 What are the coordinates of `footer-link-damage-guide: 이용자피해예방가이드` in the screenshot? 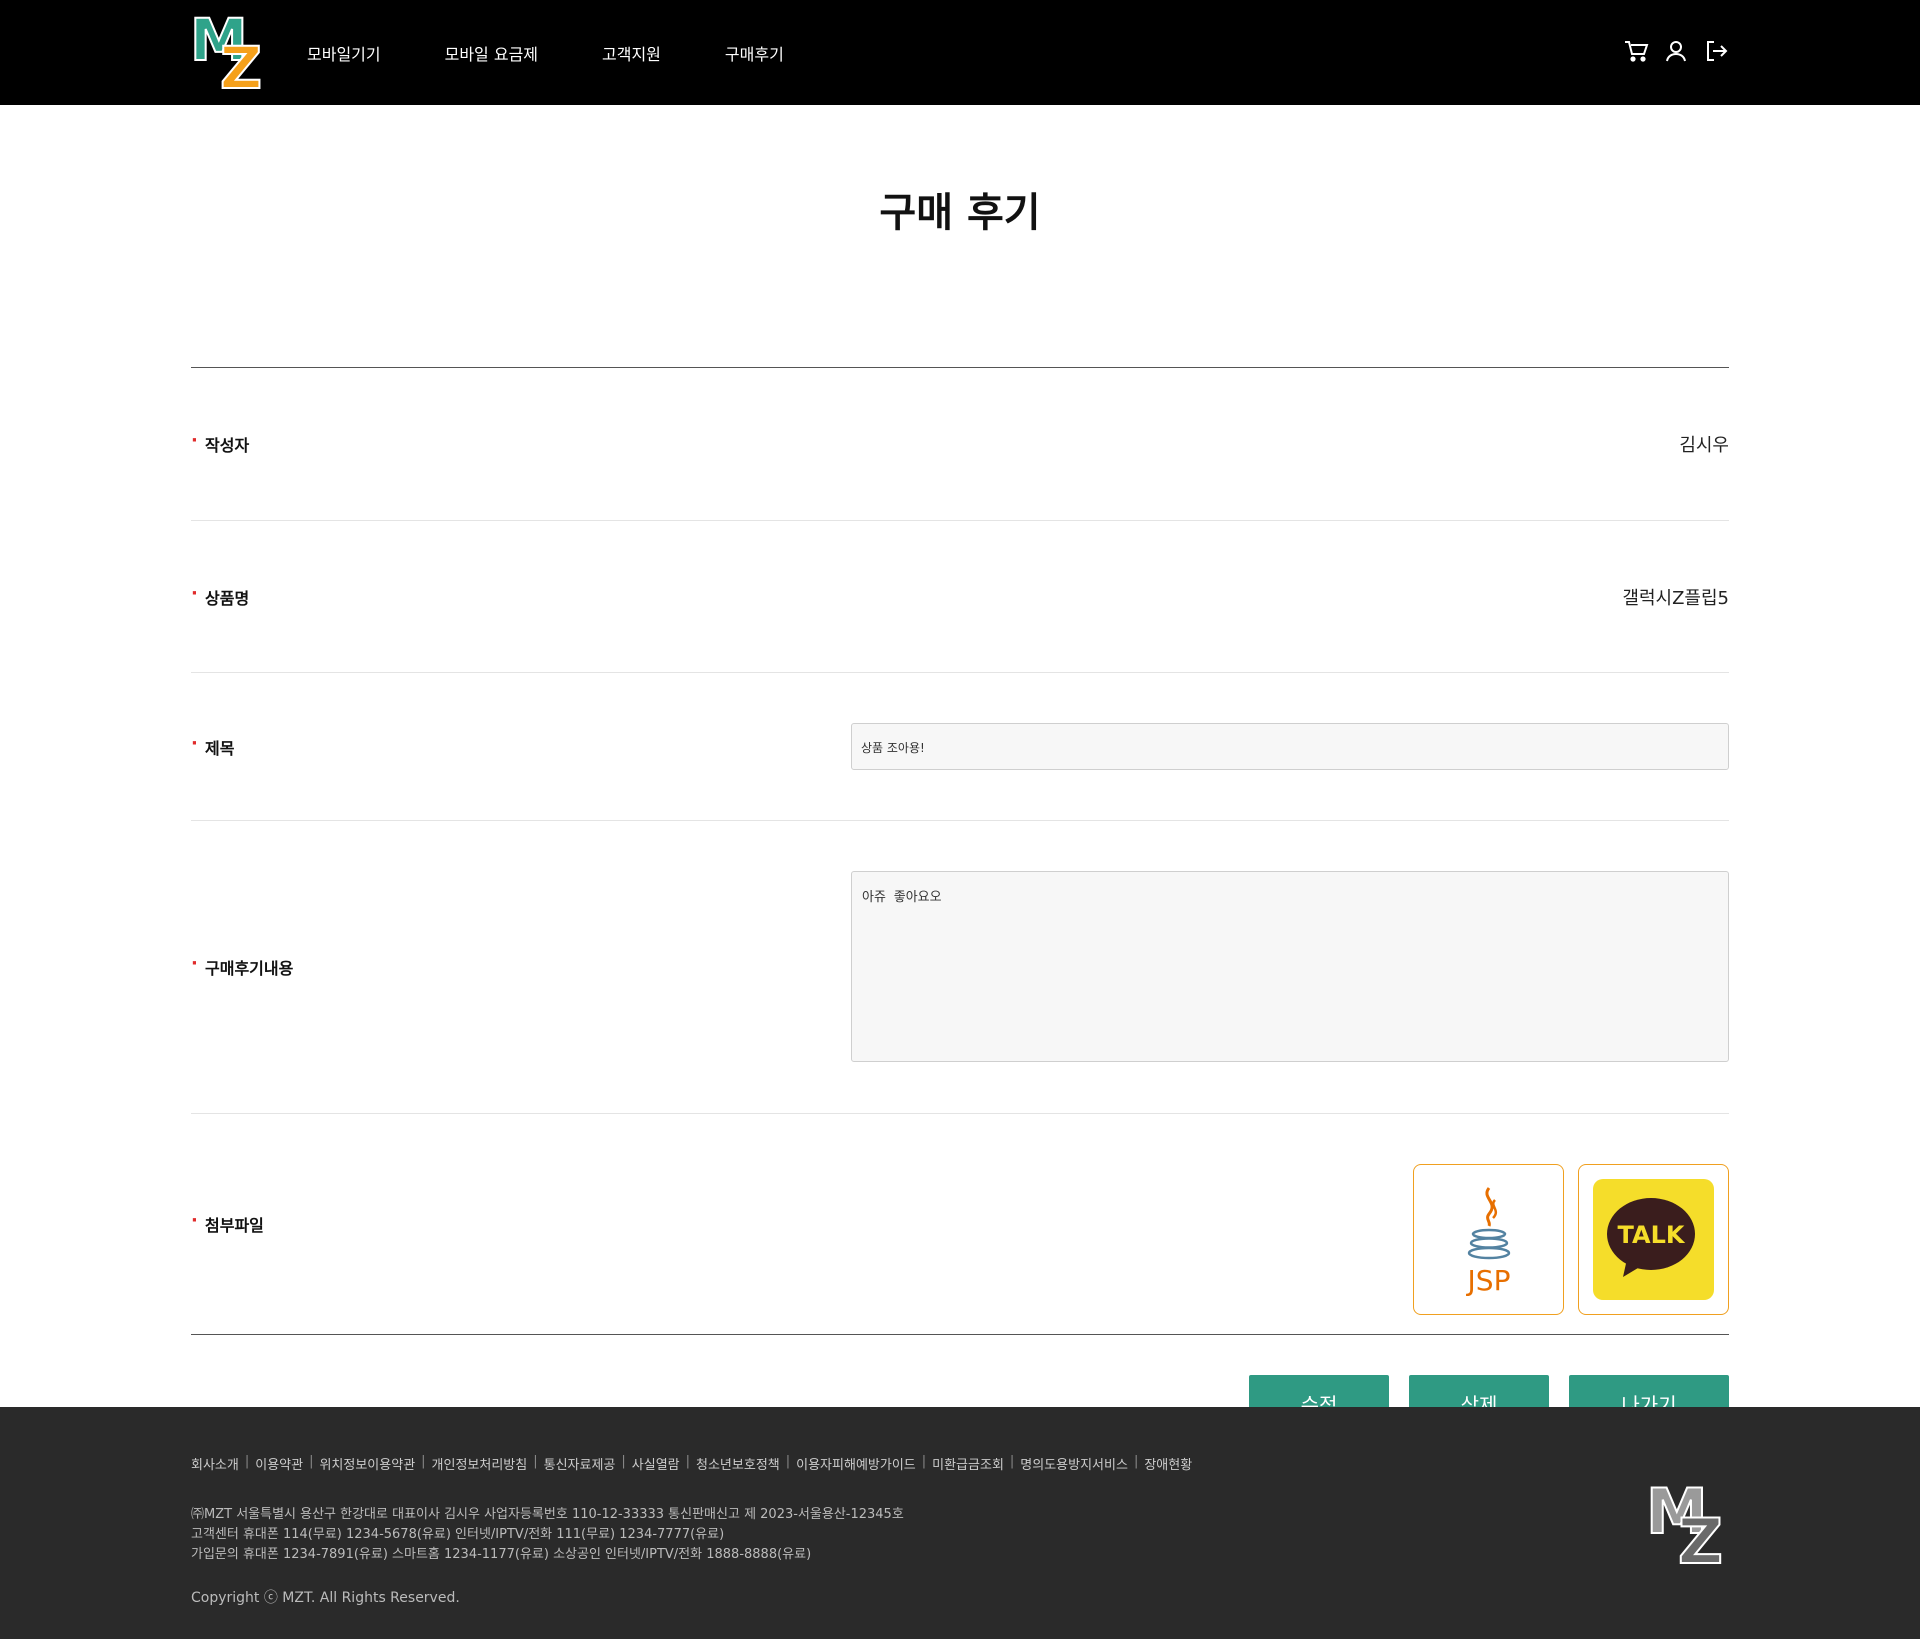 It's located at (856, 1463).